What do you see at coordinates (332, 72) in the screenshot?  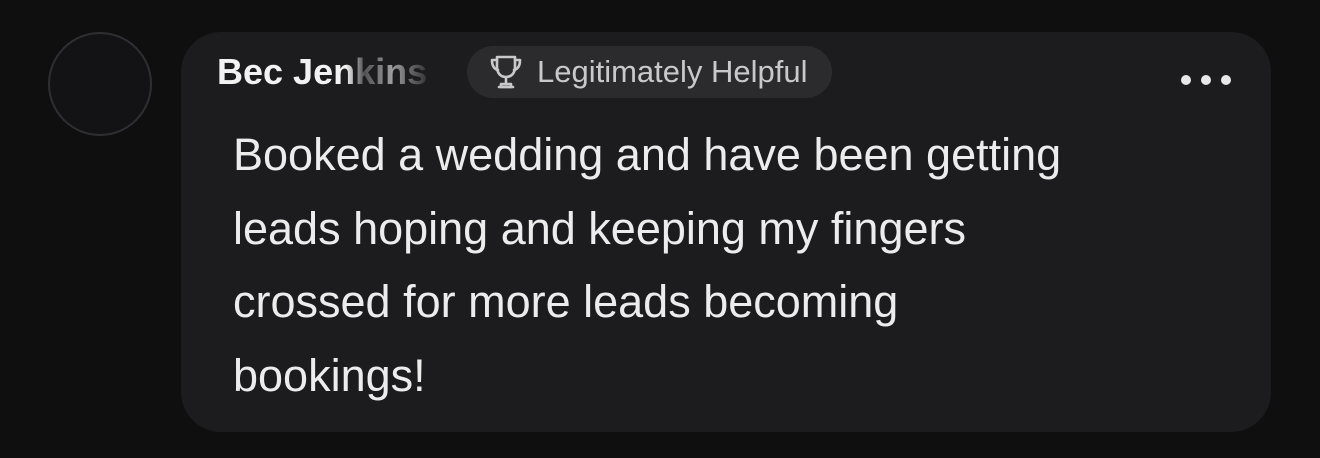 I see `author-name: Bec Jenkins` at bounding box center [332, 72].